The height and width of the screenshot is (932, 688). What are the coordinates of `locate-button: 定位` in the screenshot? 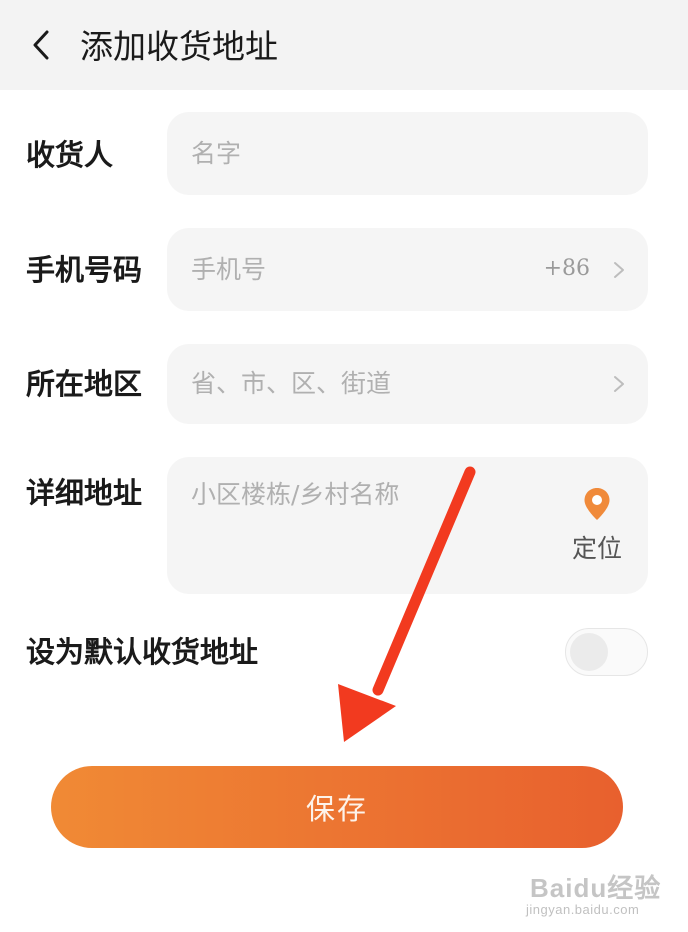 It's located at (597, 526).